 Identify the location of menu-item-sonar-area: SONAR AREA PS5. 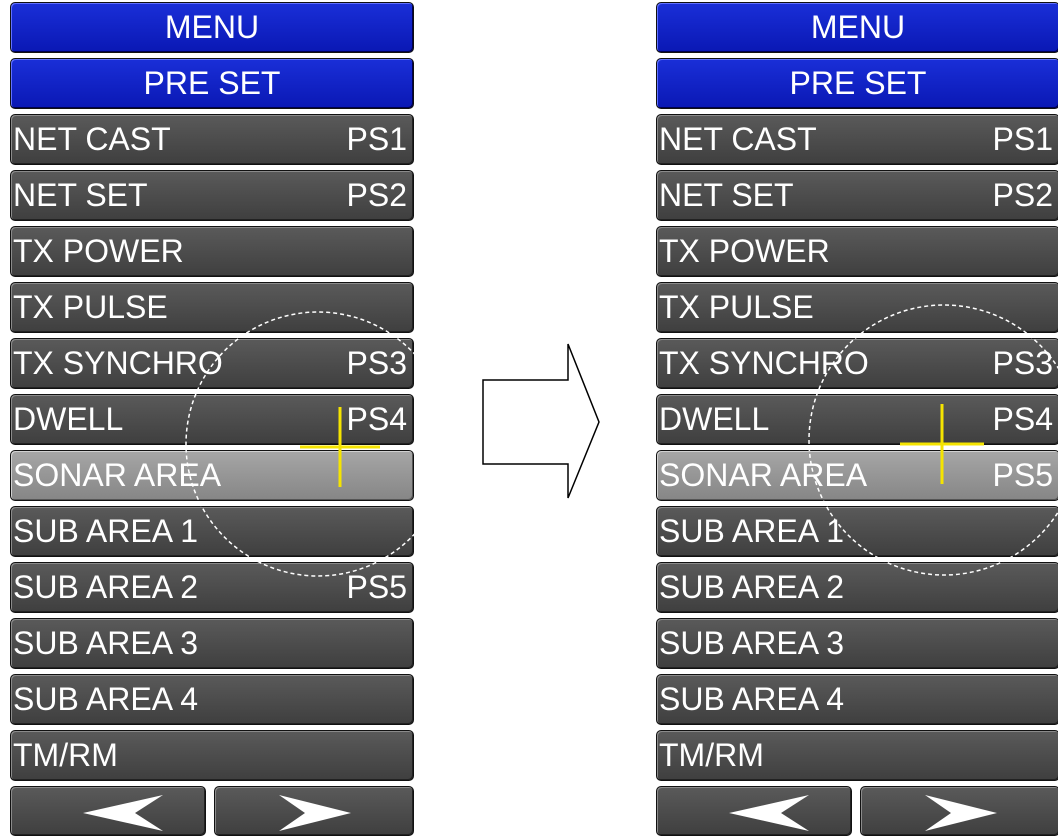
(857, 475).